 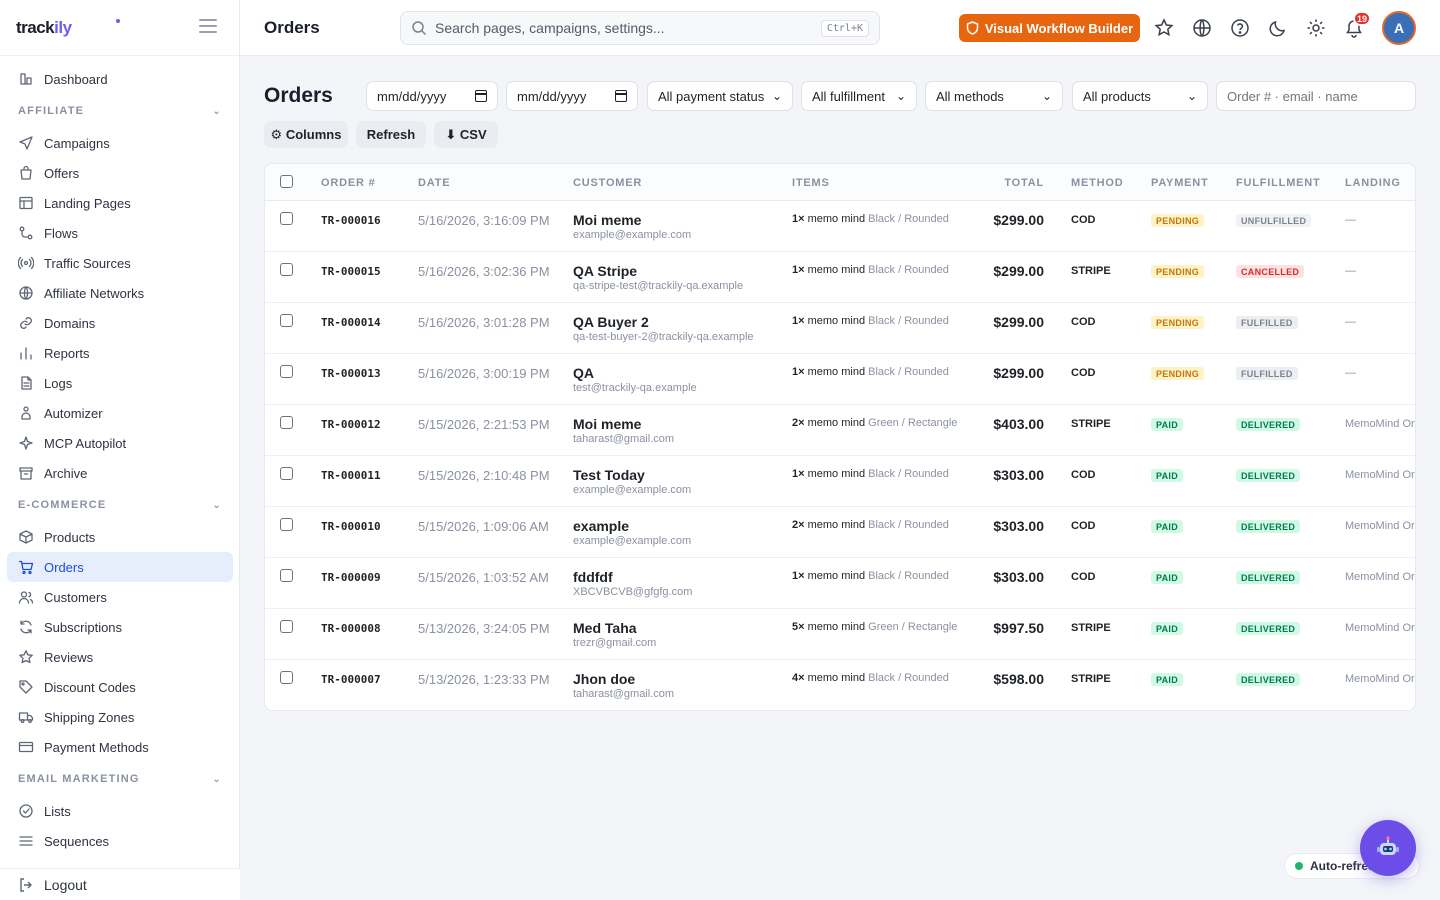 I want to click on order-search-input, so click(x=1316, y=96).